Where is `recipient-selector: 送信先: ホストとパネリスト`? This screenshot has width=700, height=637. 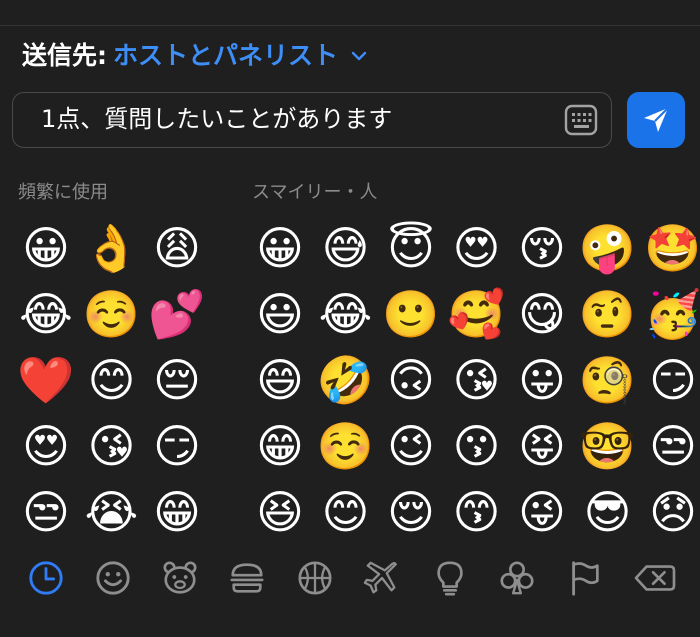 recipient-selector: 送信先: ホストとパネリスト is located at coordinates (195, 54).